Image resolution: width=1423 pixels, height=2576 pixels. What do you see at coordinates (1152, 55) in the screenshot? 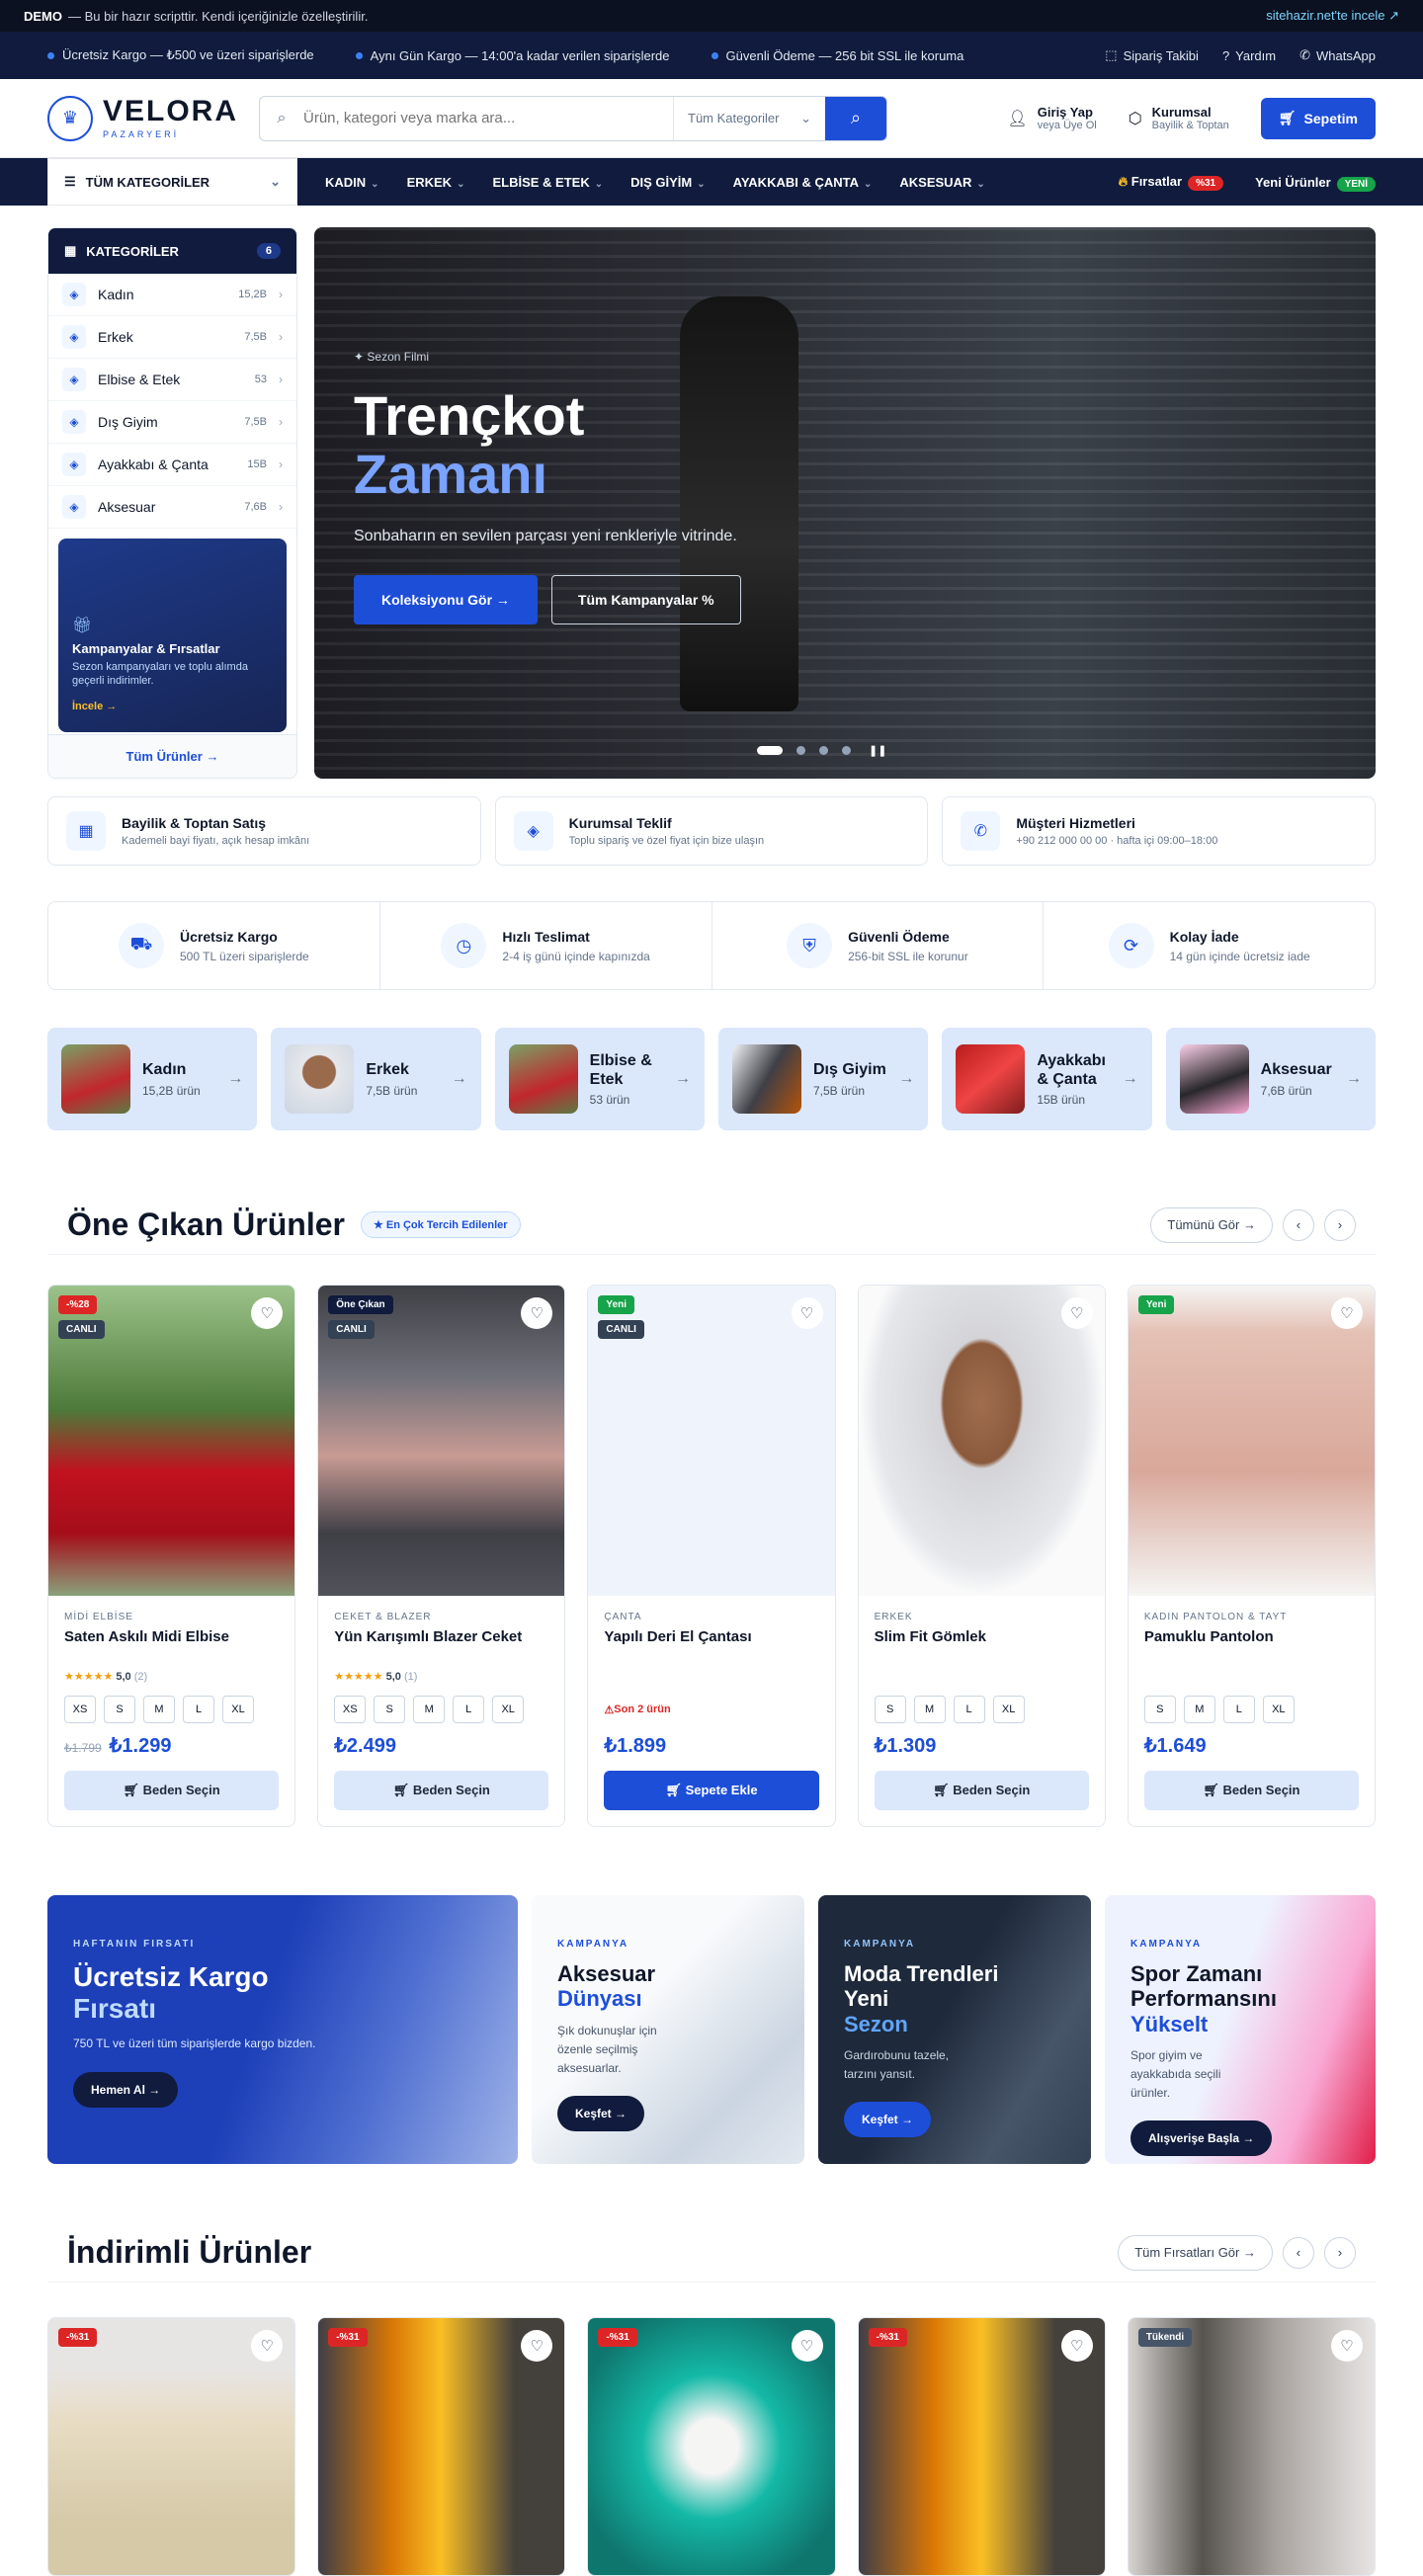
I see `order-tracking-link: ⬚ Sipariş Takibi` at bounding box center [1152, 55].